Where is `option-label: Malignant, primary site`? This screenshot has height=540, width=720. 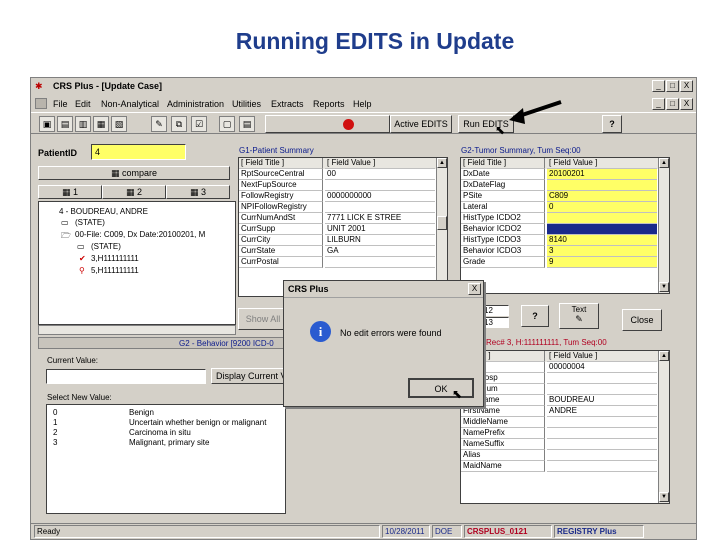 option-label: Malignant, primary site is located at coordinates (169, 442).